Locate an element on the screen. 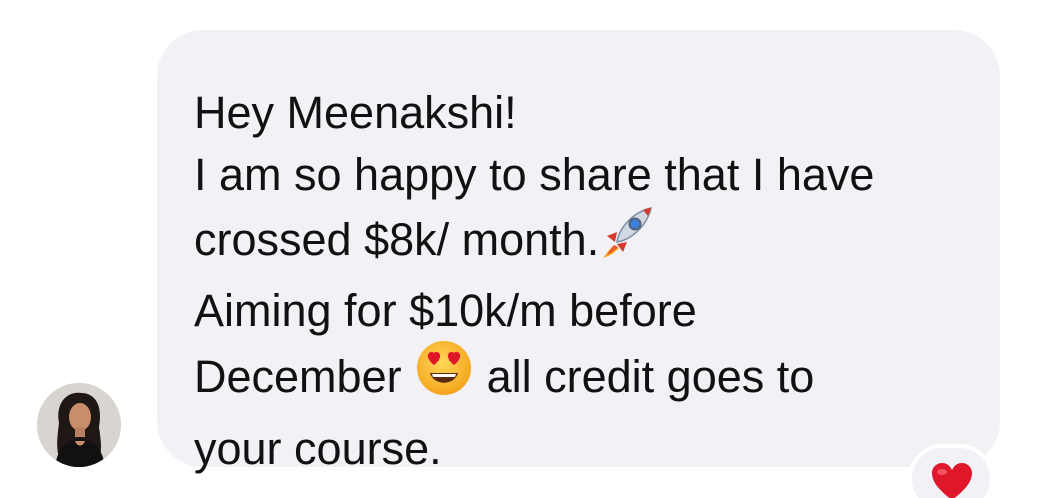  red-heart-icon is located at coordinates (952, 480).